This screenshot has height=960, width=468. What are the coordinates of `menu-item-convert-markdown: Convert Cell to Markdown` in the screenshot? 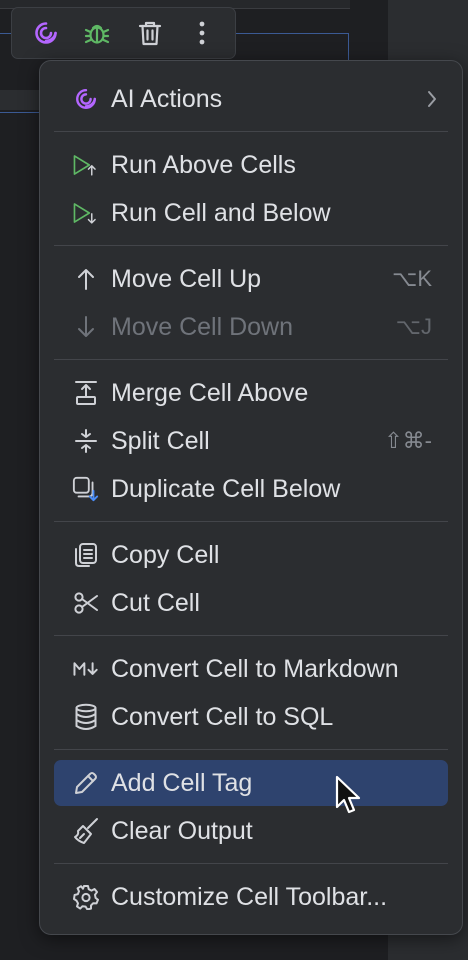 It's located at (251, 669).